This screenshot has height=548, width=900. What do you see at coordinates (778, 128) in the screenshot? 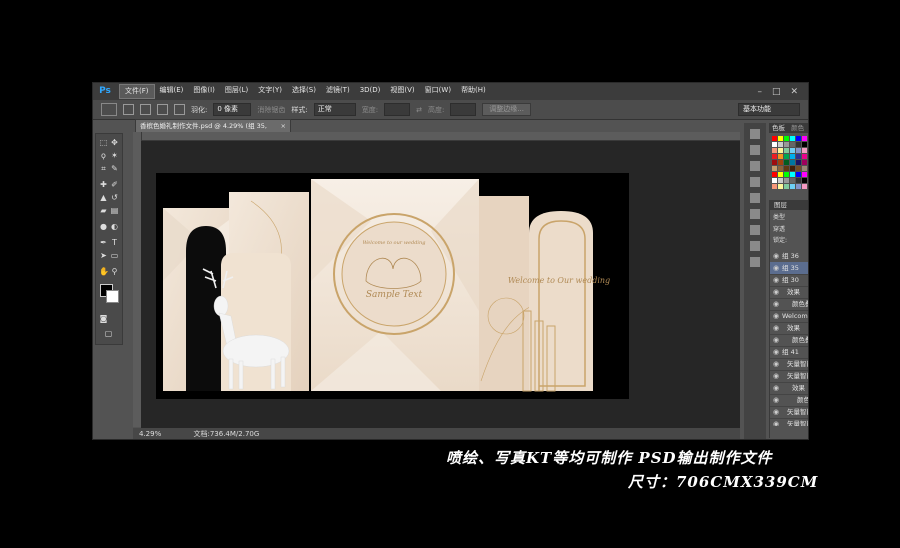
I see `tab-swatches: 色板` at bounding box center [778, 128].